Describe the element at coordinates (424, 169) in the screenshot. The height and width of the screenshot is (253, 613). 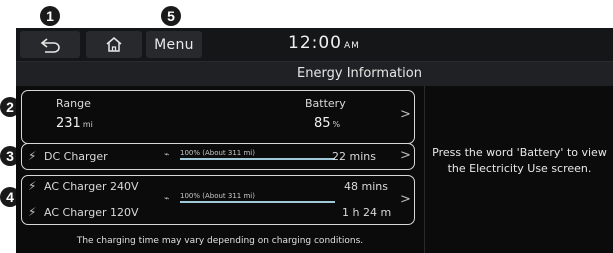
I see `panel-divider` at that location.